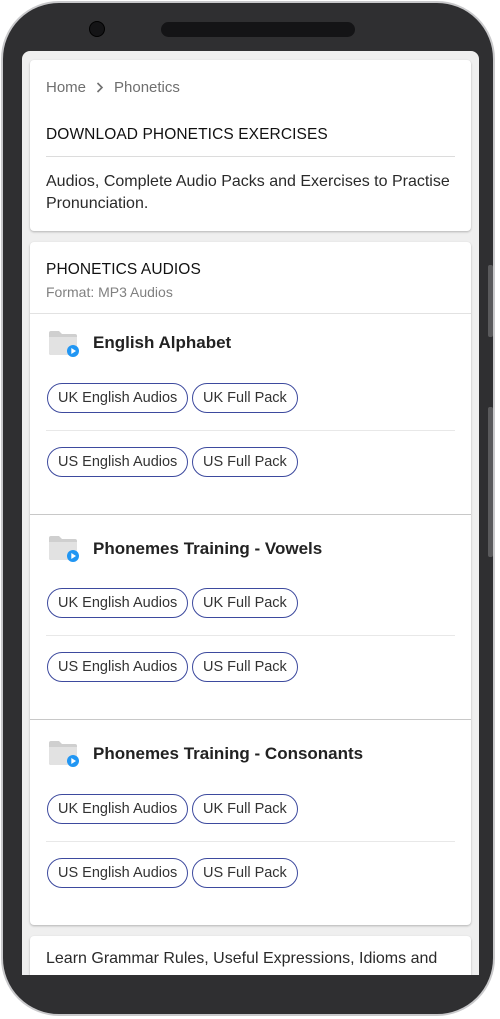 The height and width of the screenshot is (1019, 500). What do you see at coordinates (490, 301) in the screenshot?
I see `volume-button` at bounding box center [490, 301].